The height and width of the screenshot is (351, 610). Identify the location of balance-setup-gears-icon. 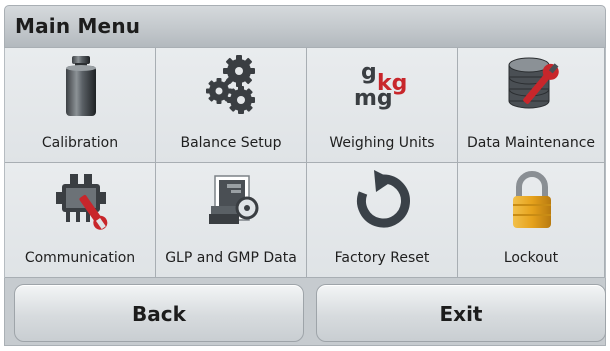
(230, 84).